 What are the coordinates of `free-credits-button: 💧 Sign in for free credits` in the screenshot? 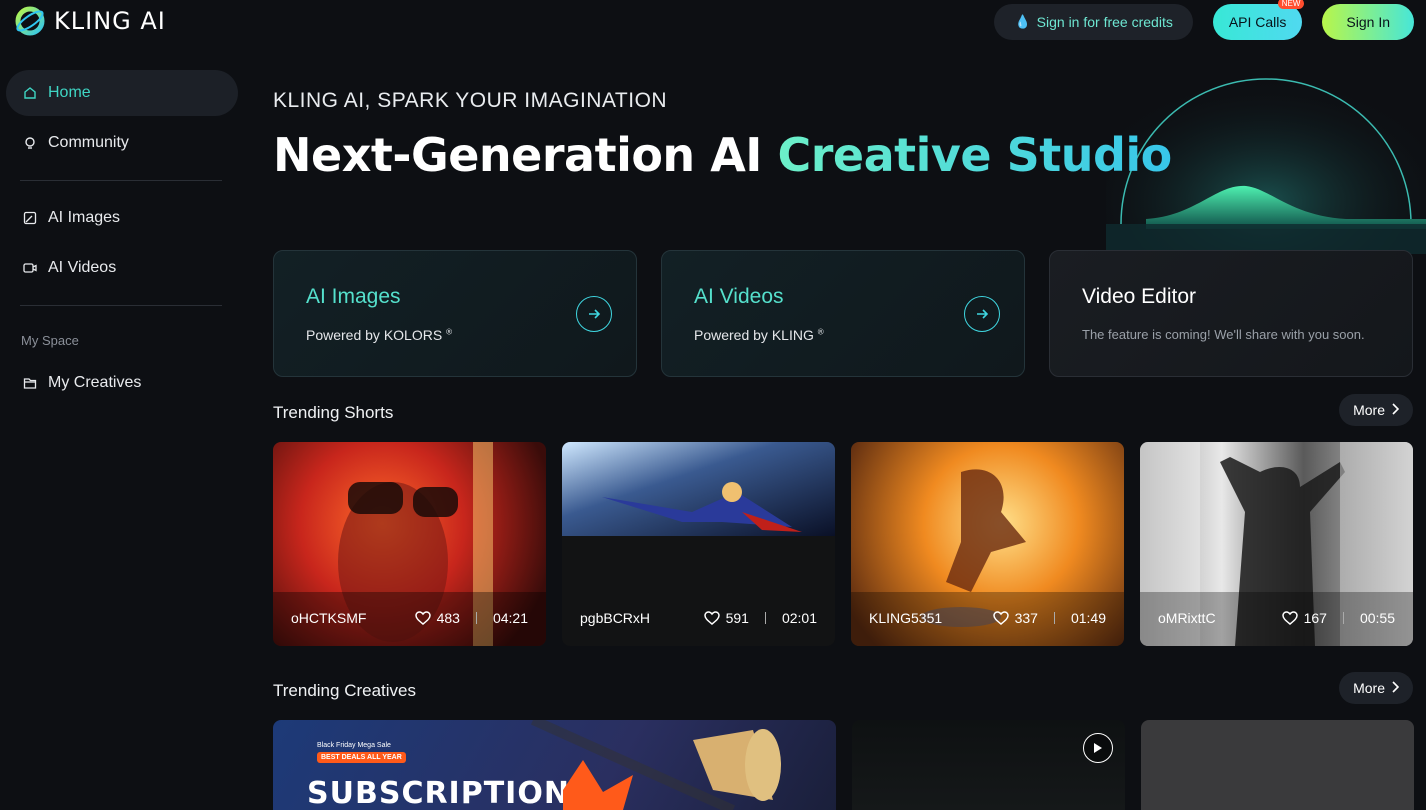 It's located at (1093, 22).